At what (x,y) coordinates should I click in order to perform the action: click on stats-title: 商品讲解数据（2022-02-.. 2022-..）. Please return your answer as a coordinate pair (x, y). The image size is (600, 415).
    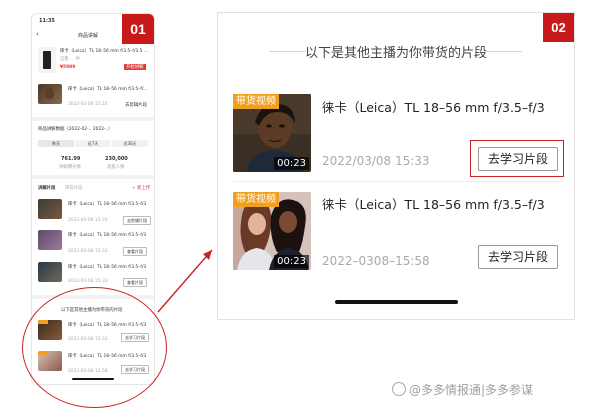
    Looking at the image, I should click on (75, 129).